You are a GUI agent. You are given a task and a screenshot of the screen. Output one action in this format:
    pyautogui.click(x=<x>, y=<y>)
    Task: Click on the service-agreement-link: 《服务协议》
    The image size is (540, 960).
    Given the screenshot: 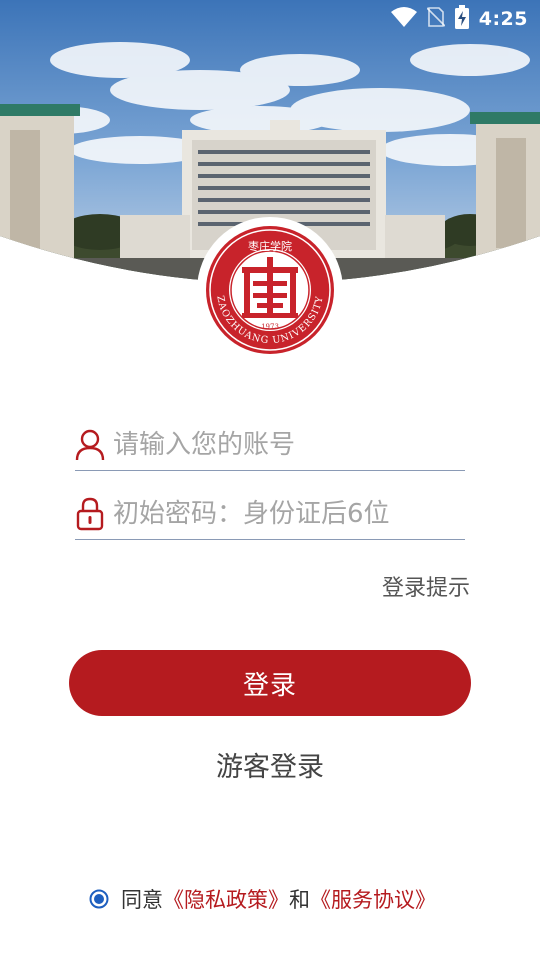 What is the action you would take?
    pyautogui.click(x=373, y=899)
    